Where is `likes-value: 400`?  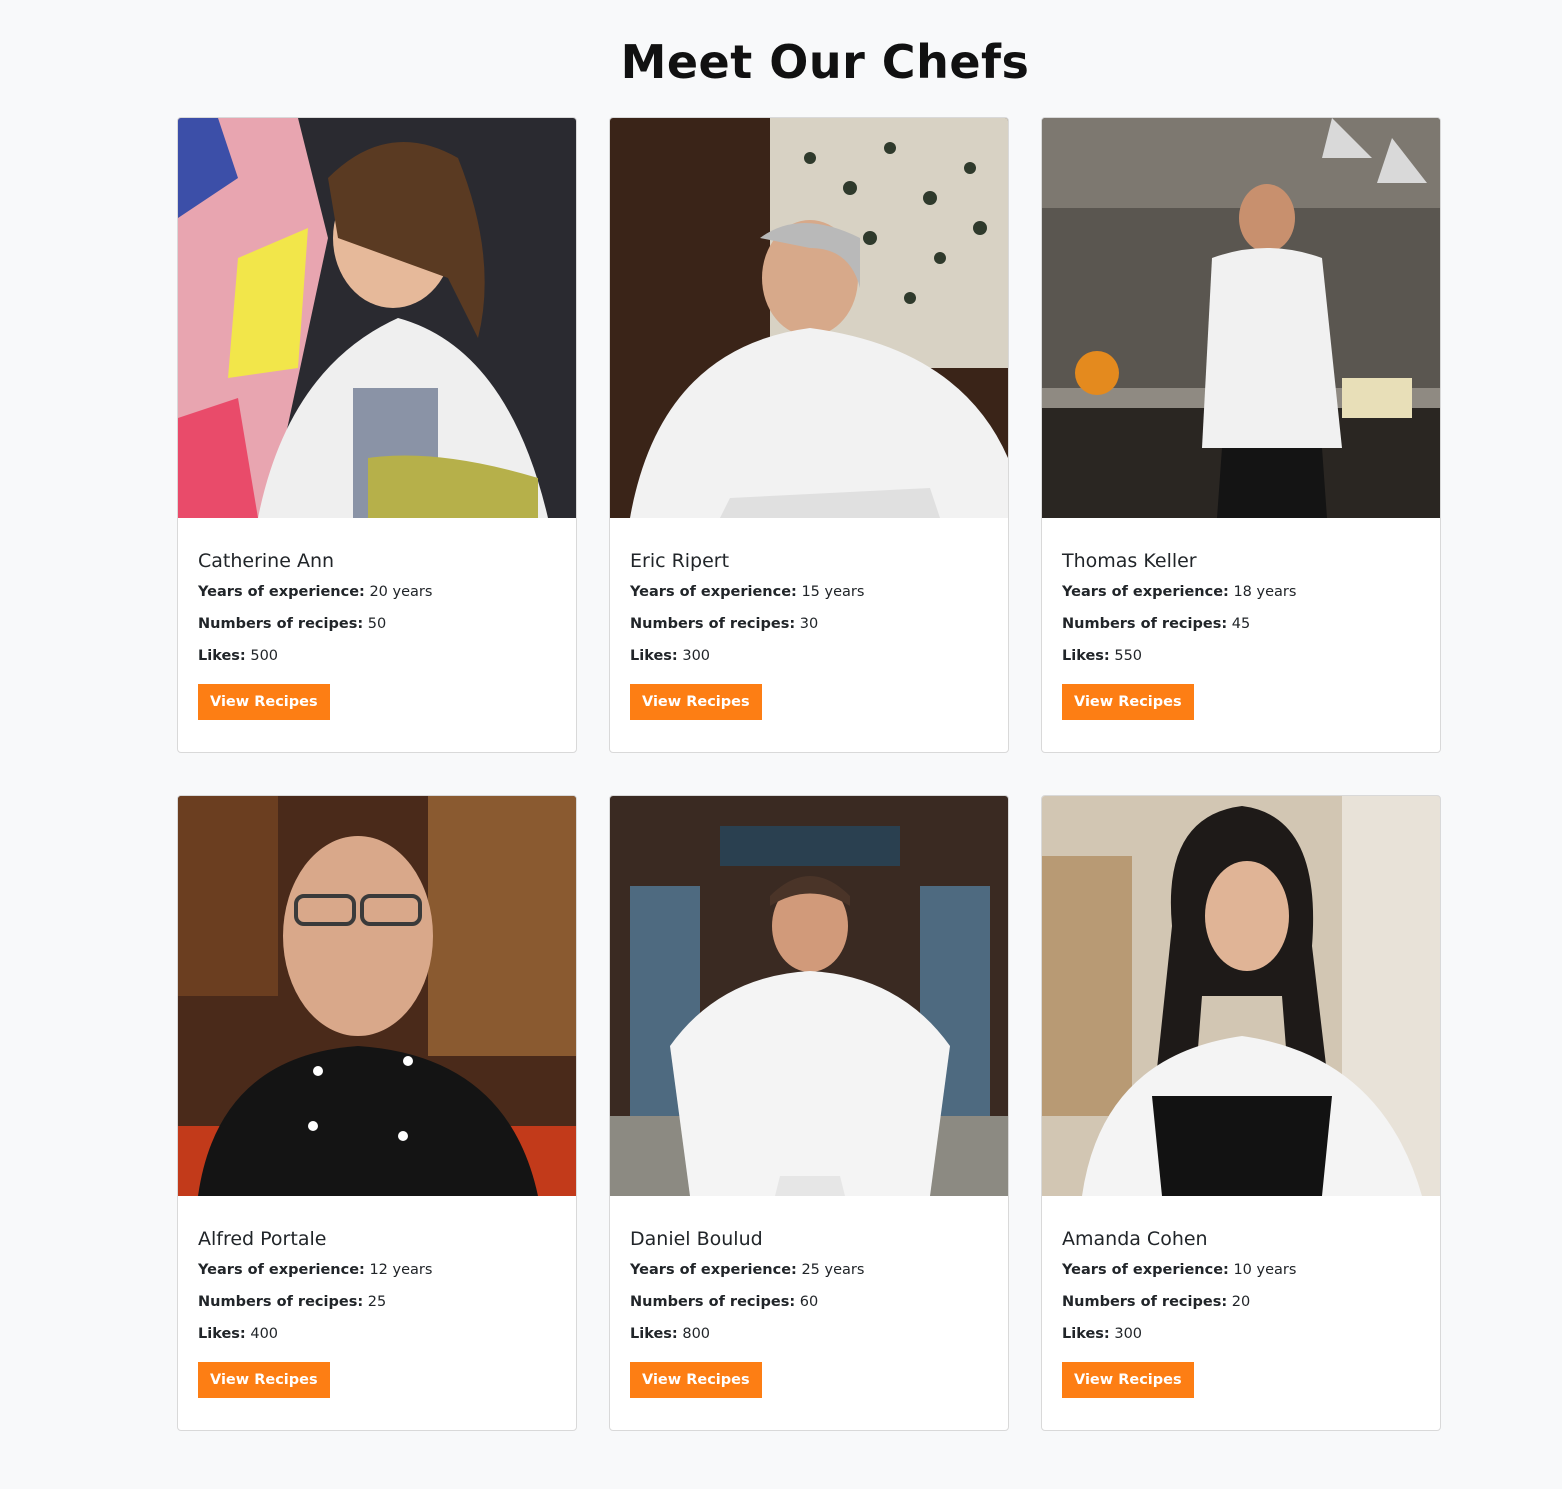
likes-value: 400 is located at coordinates (264, 1334).